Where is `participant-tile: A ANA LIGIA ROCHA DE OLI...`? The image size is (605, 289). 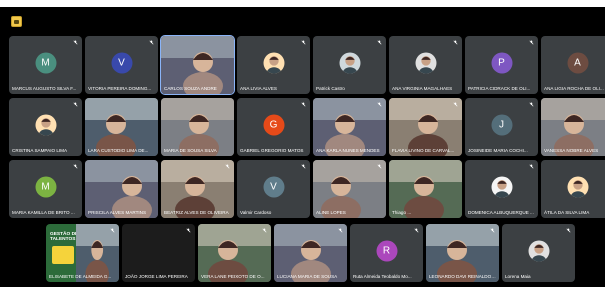
participant-tile: A ANA LIGIA ROCHA DE OLI... is located at coordinates (573, 65).